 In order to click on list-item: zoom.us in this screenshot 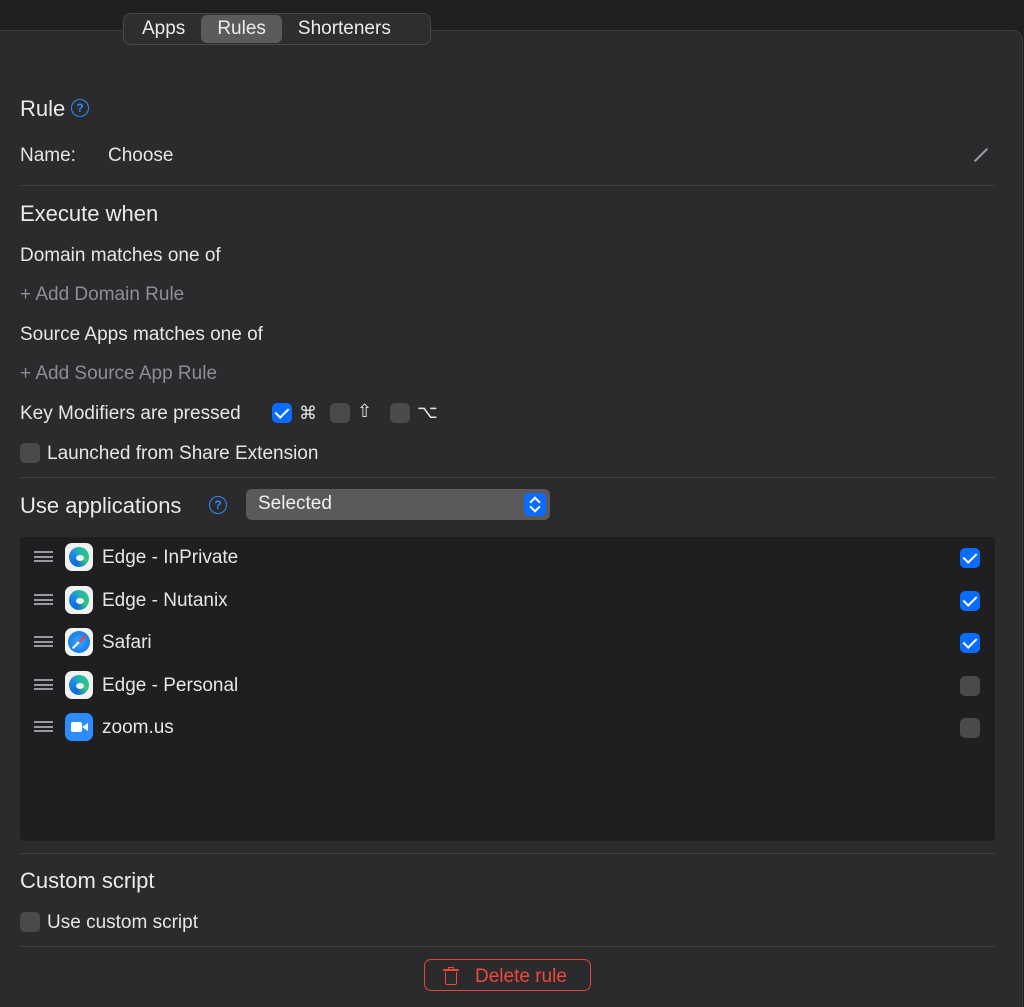, I will do `click(507, 728)`.